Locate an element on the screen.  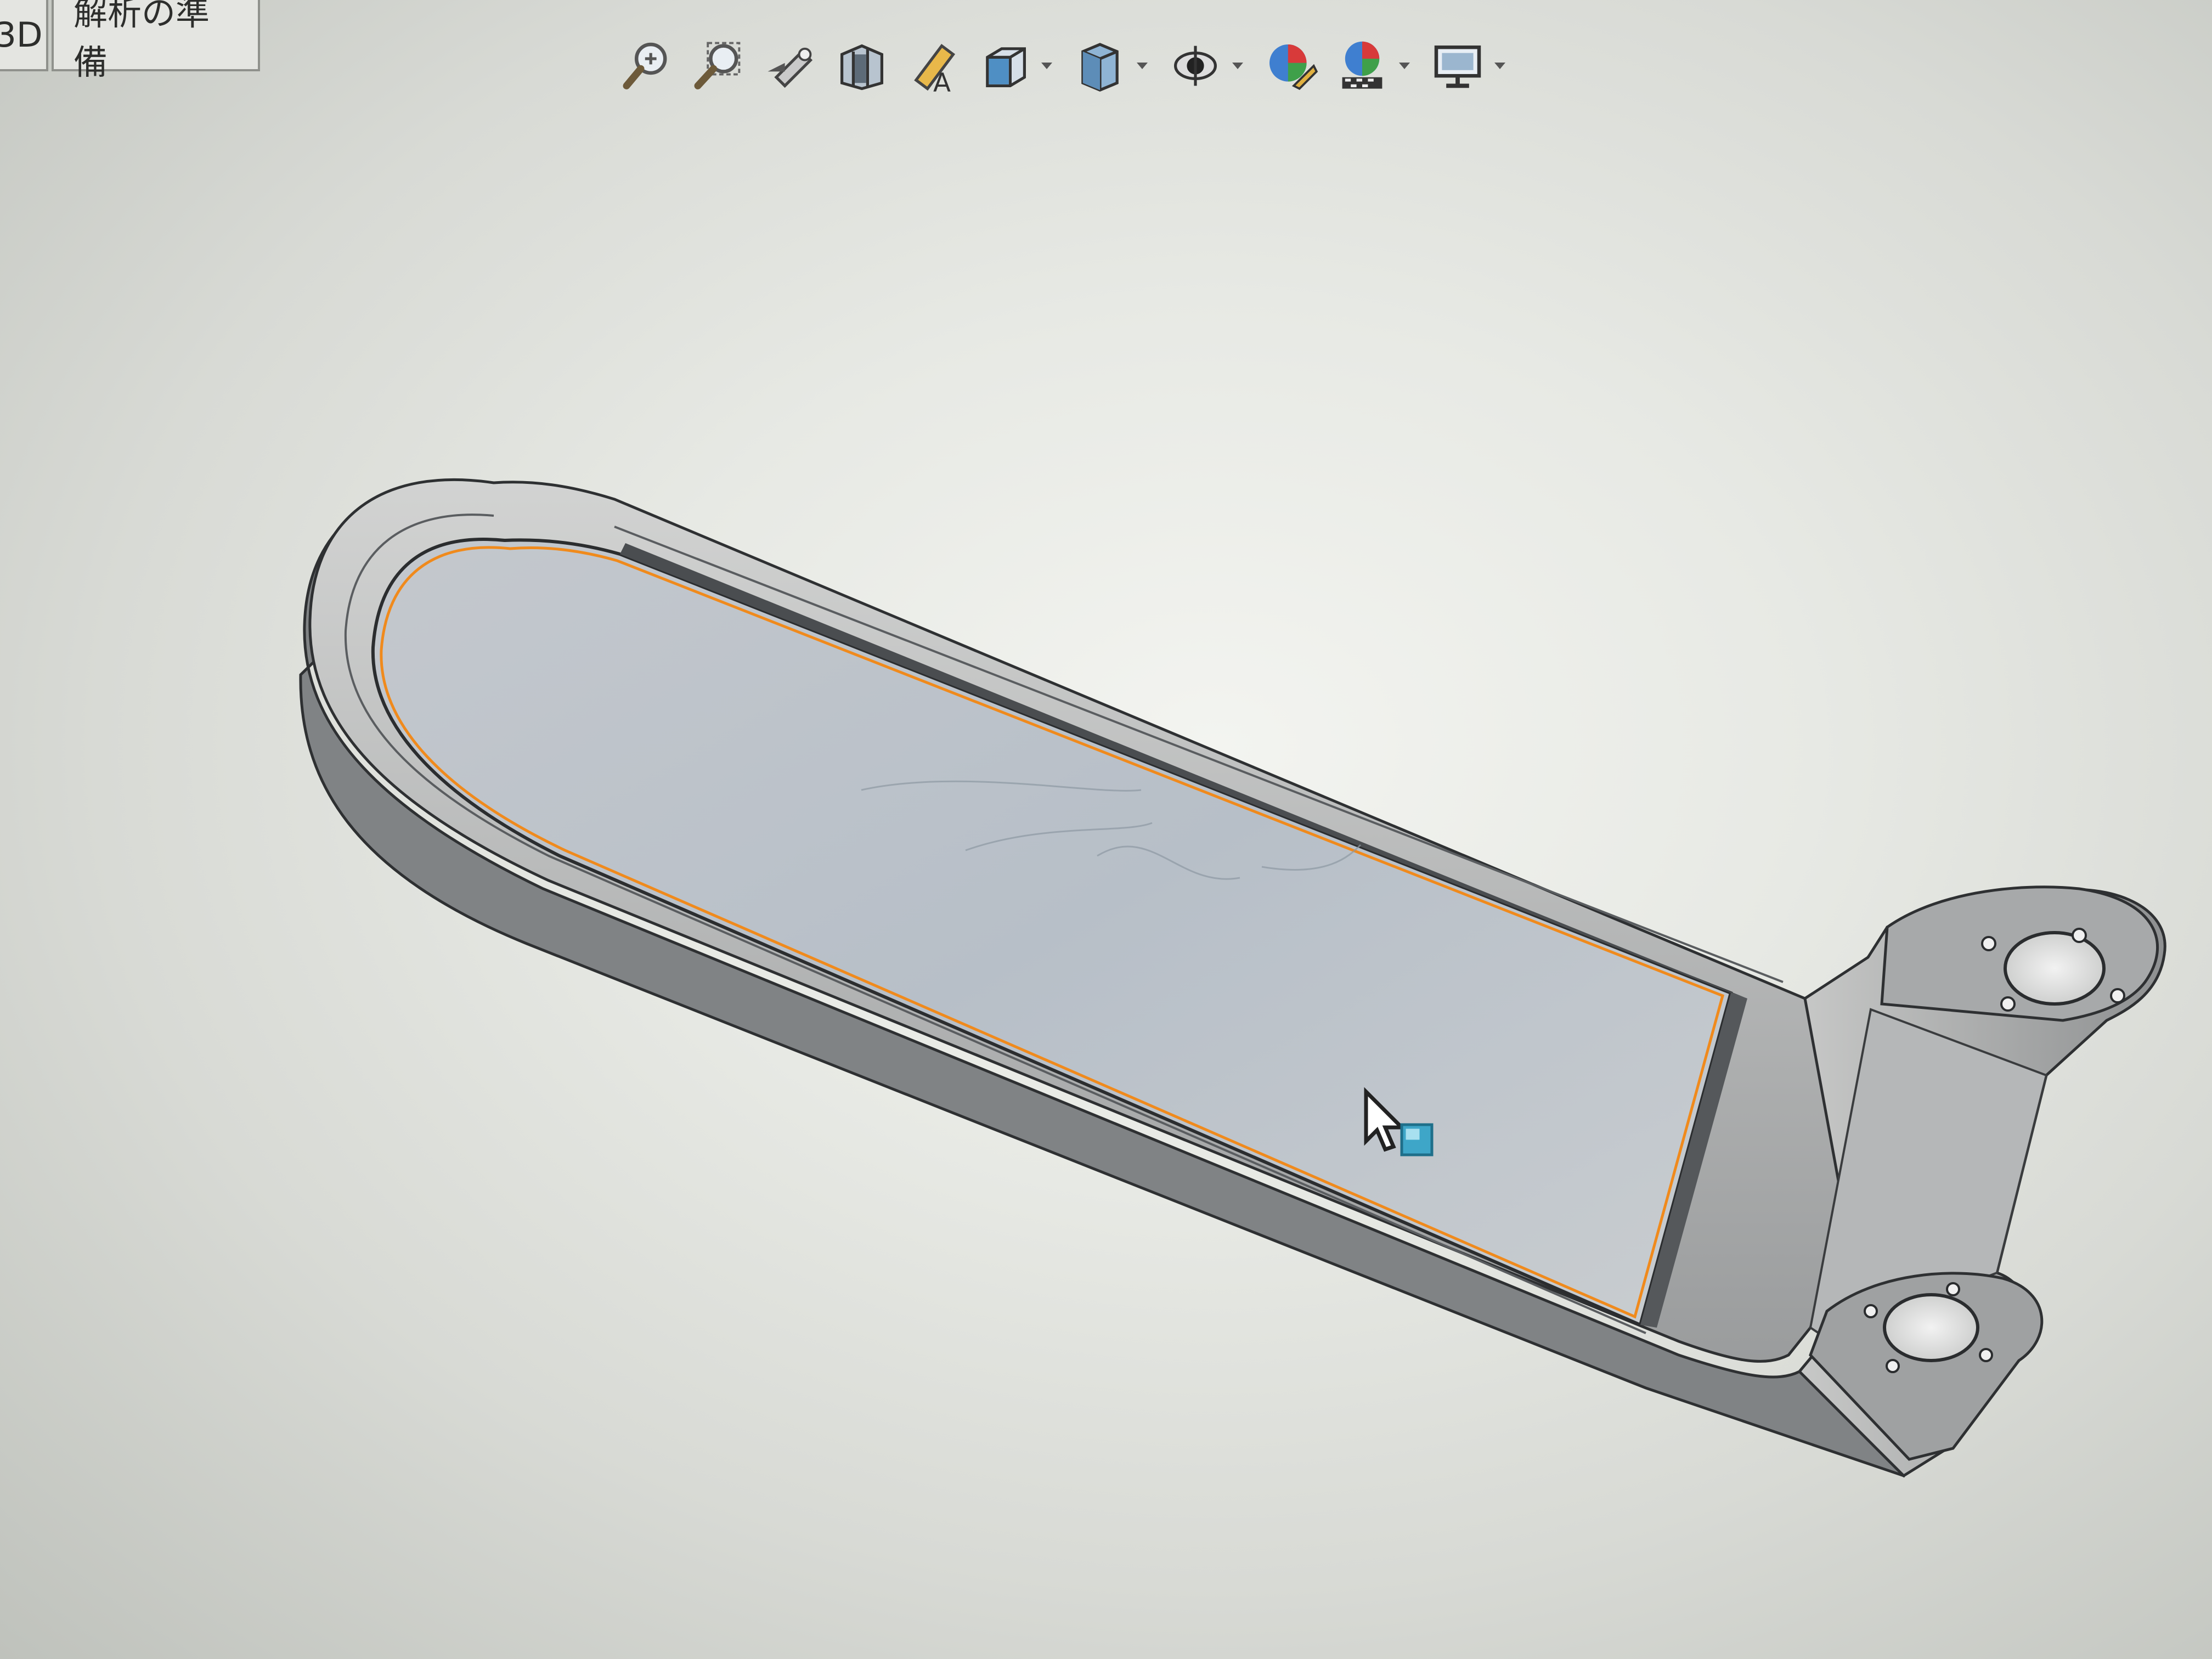
view-orientation-button is located at coordinates (1005, 66).